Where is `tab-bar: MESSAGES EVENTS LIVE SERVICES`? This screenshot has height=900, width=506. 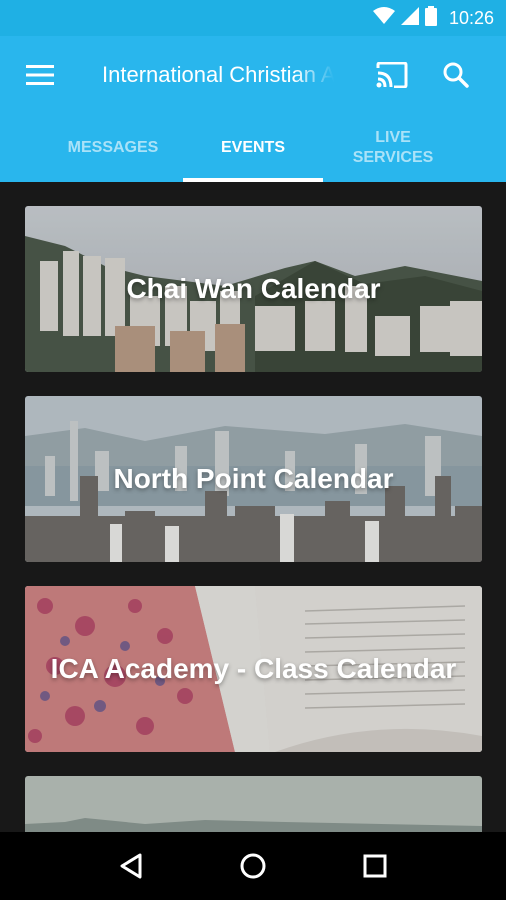 tab-bar: MESSAGES EVENTS LIVE SERVICES is located at coordinates (253, 148).